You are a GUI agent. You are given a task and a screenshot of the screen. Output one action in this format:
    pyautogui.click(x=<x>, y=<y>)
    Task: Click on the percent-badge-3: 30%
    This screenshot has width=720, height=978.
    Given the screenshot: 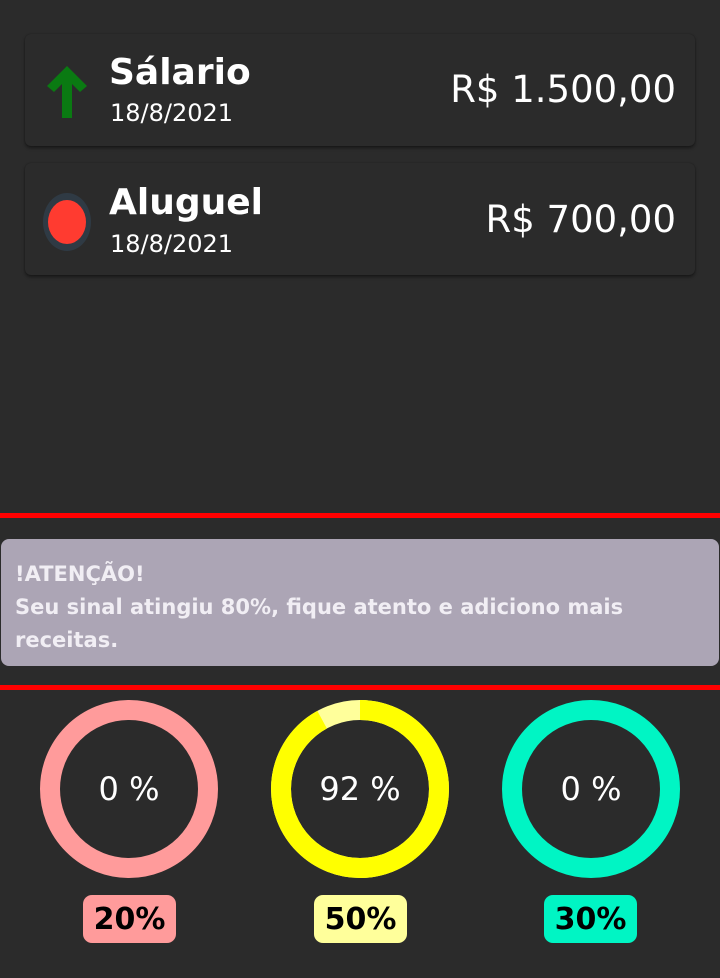 What is the action you would take?
    pyautogui.click(x=590, y=919)
    